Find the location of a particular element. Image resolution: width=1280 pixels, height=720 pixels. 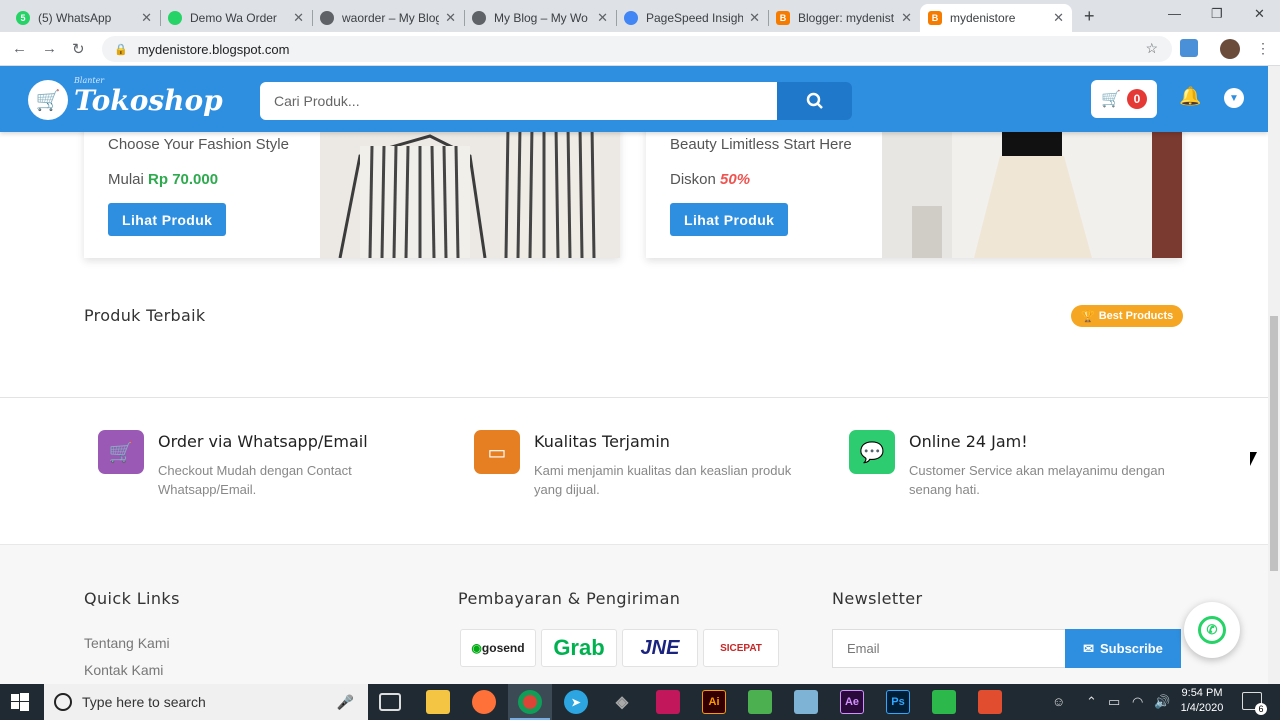

chrome-icon is located at coordinates (530, 702).